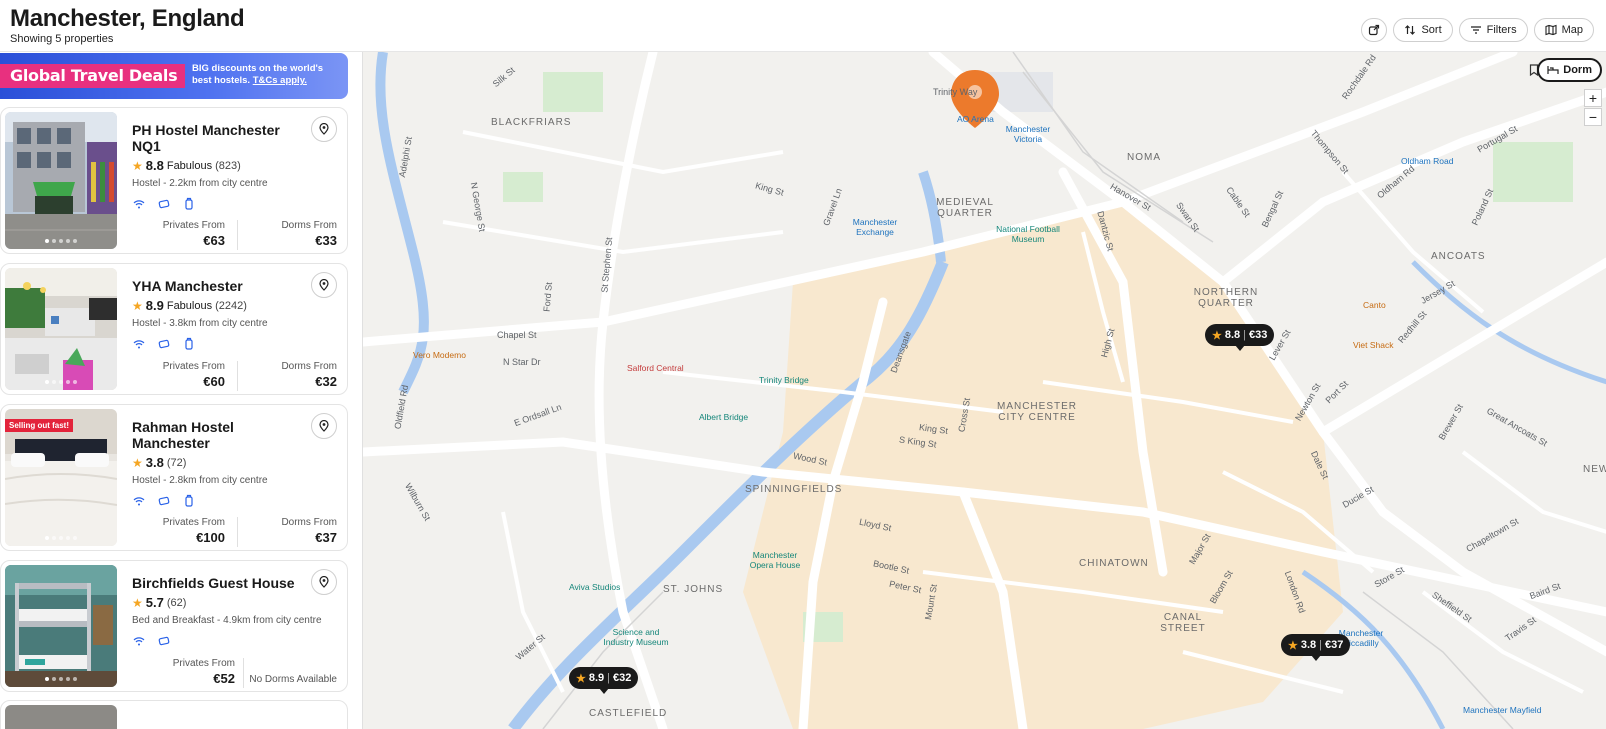  What do you see at coordinates (1410, 30) in the screenshot?
I see `sort-icon` at bounding box center [1410, 30].